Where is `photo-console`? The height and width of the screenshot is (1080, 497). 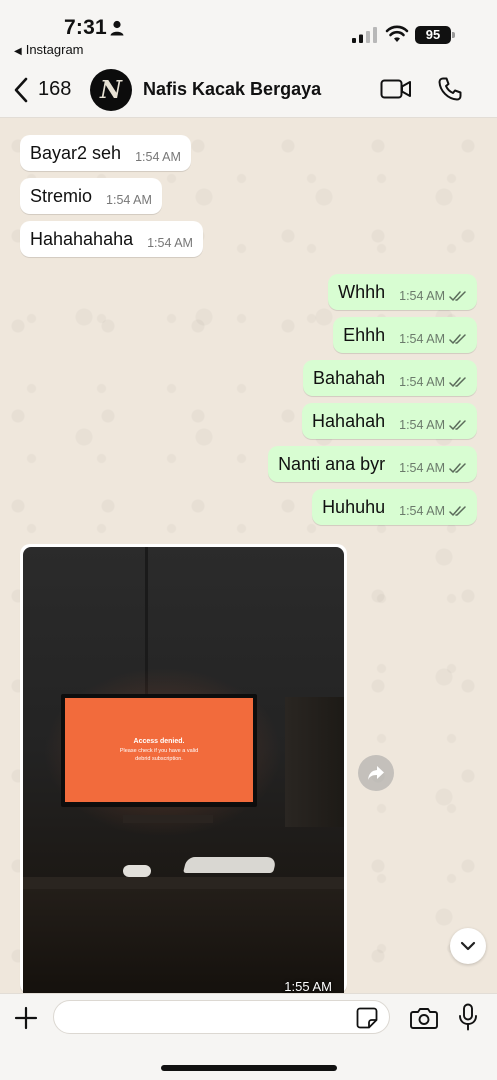 photo-console is located at coordinates (230, 865).